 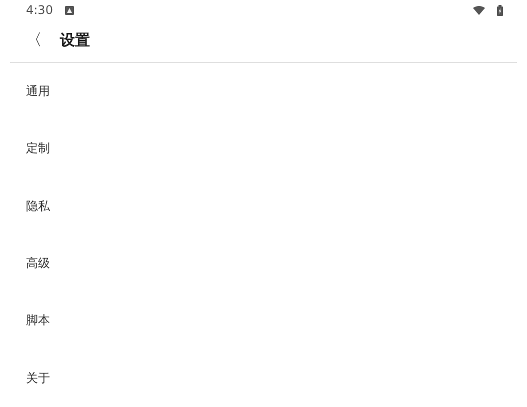 I want to click on wifi-icon, so click(x=479, y=10).